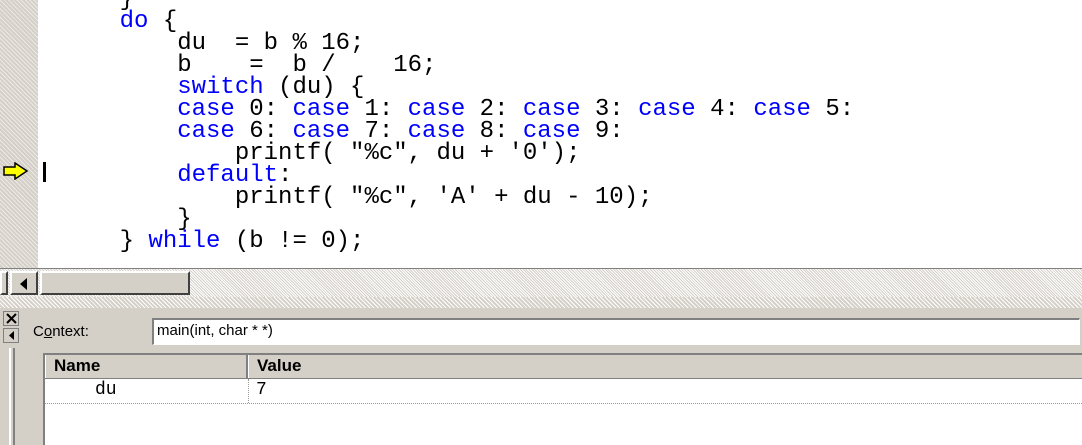  What do you see at coordinates (665, 366) in the screenshot?
I see `column-header-value: Value` at bounding box center [665, 366].